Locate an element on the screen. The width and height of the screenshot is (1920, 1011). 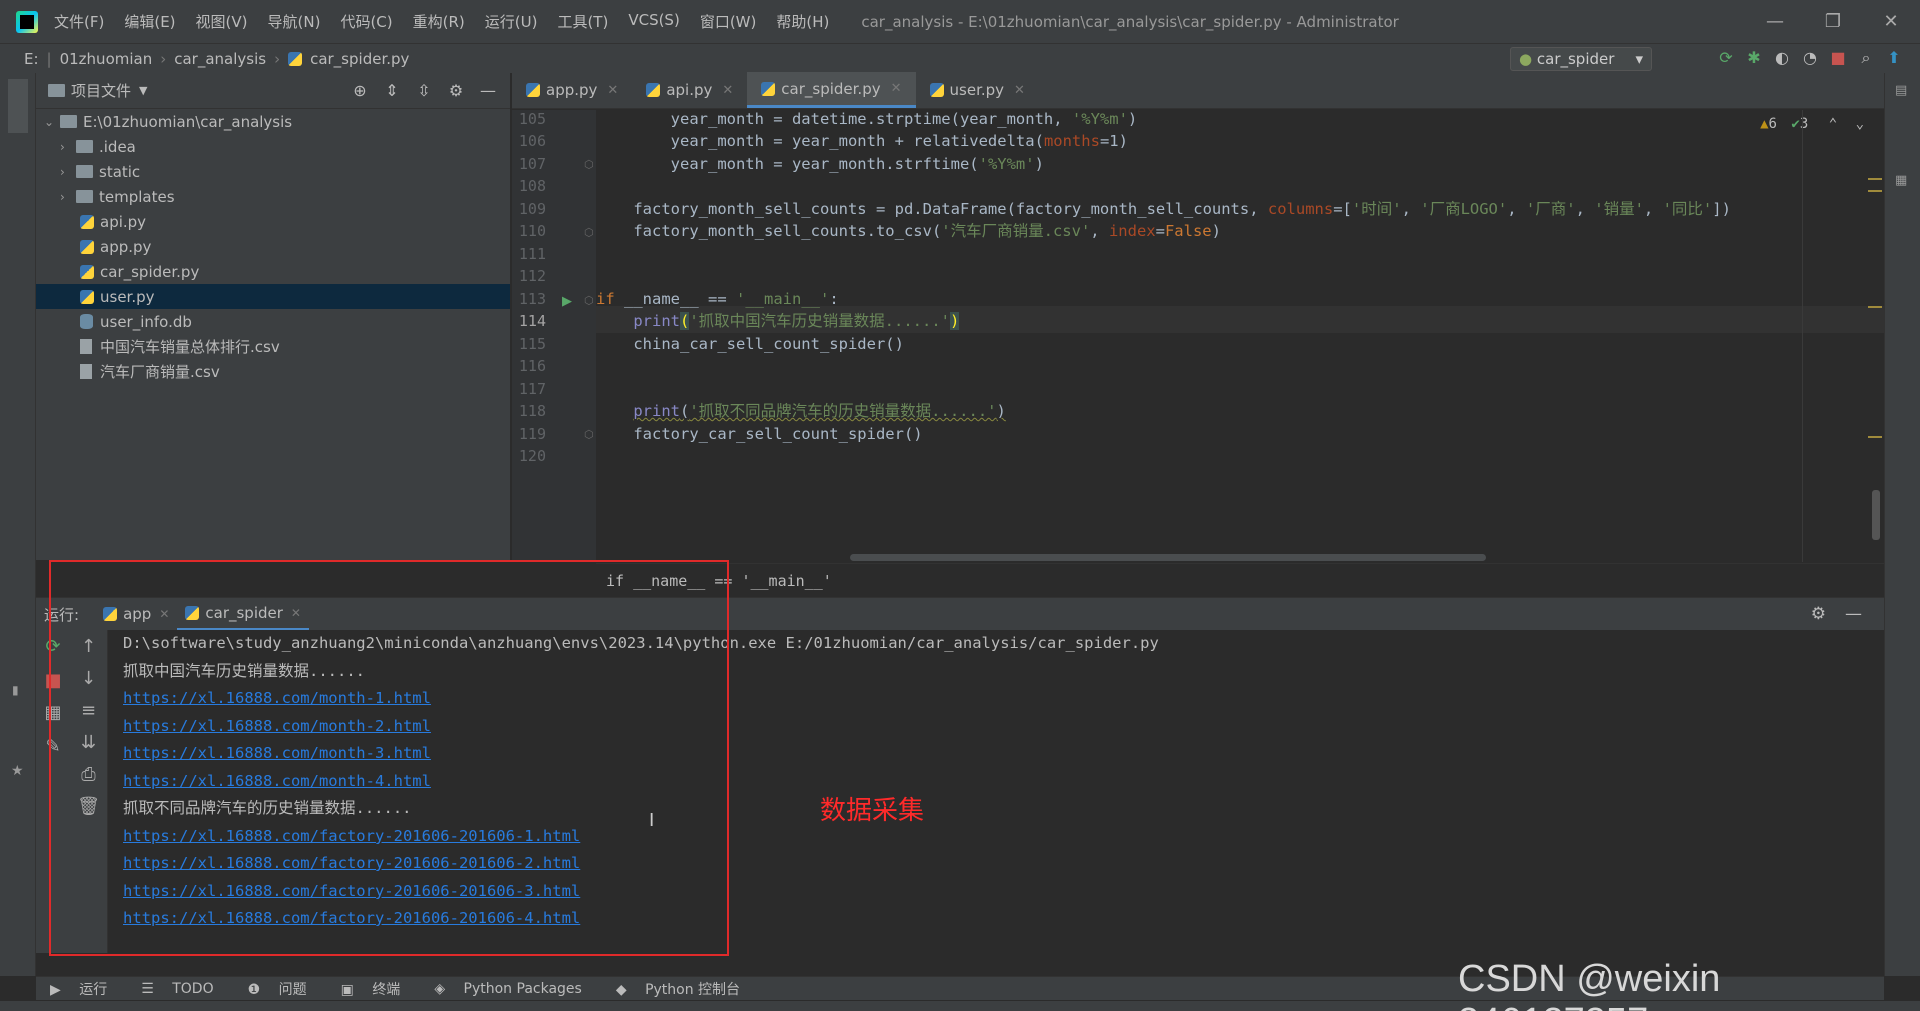
tree-root: ⌄ E:\01zhuomian\car_analysis is located at coordinates (273, 121).